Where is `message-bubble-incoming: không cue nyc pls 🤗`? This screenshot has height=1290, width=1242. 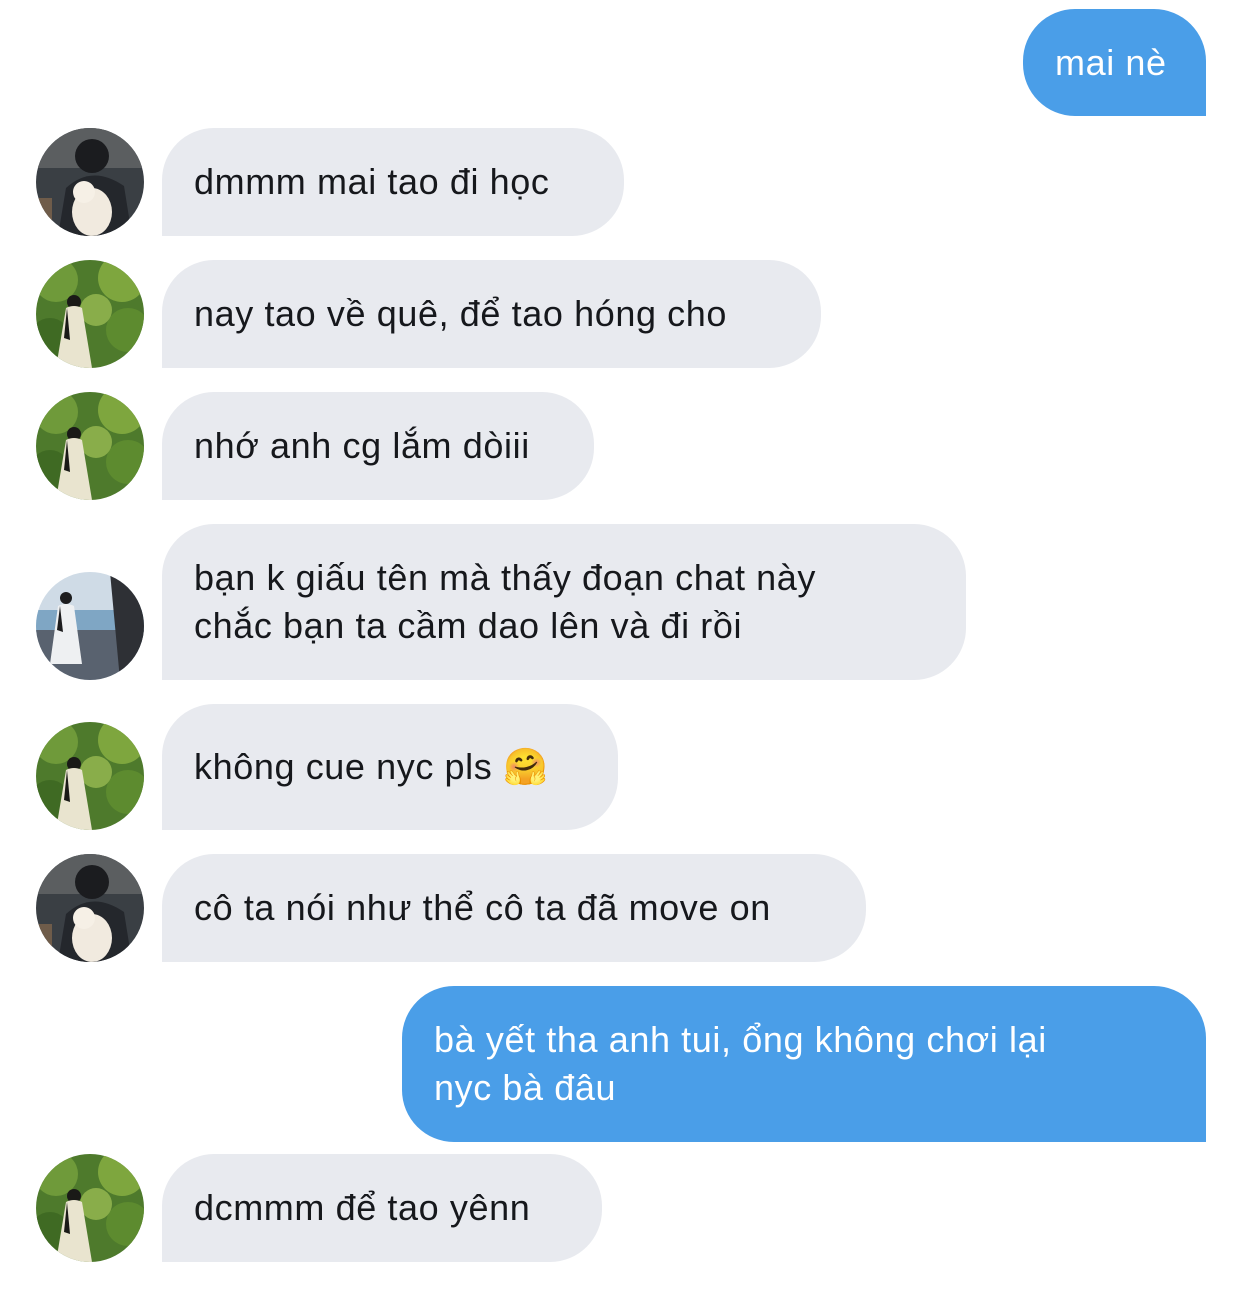 message-bubble-incoming: không cue nyc pls 🤗 is located at coordinates (390, 767).